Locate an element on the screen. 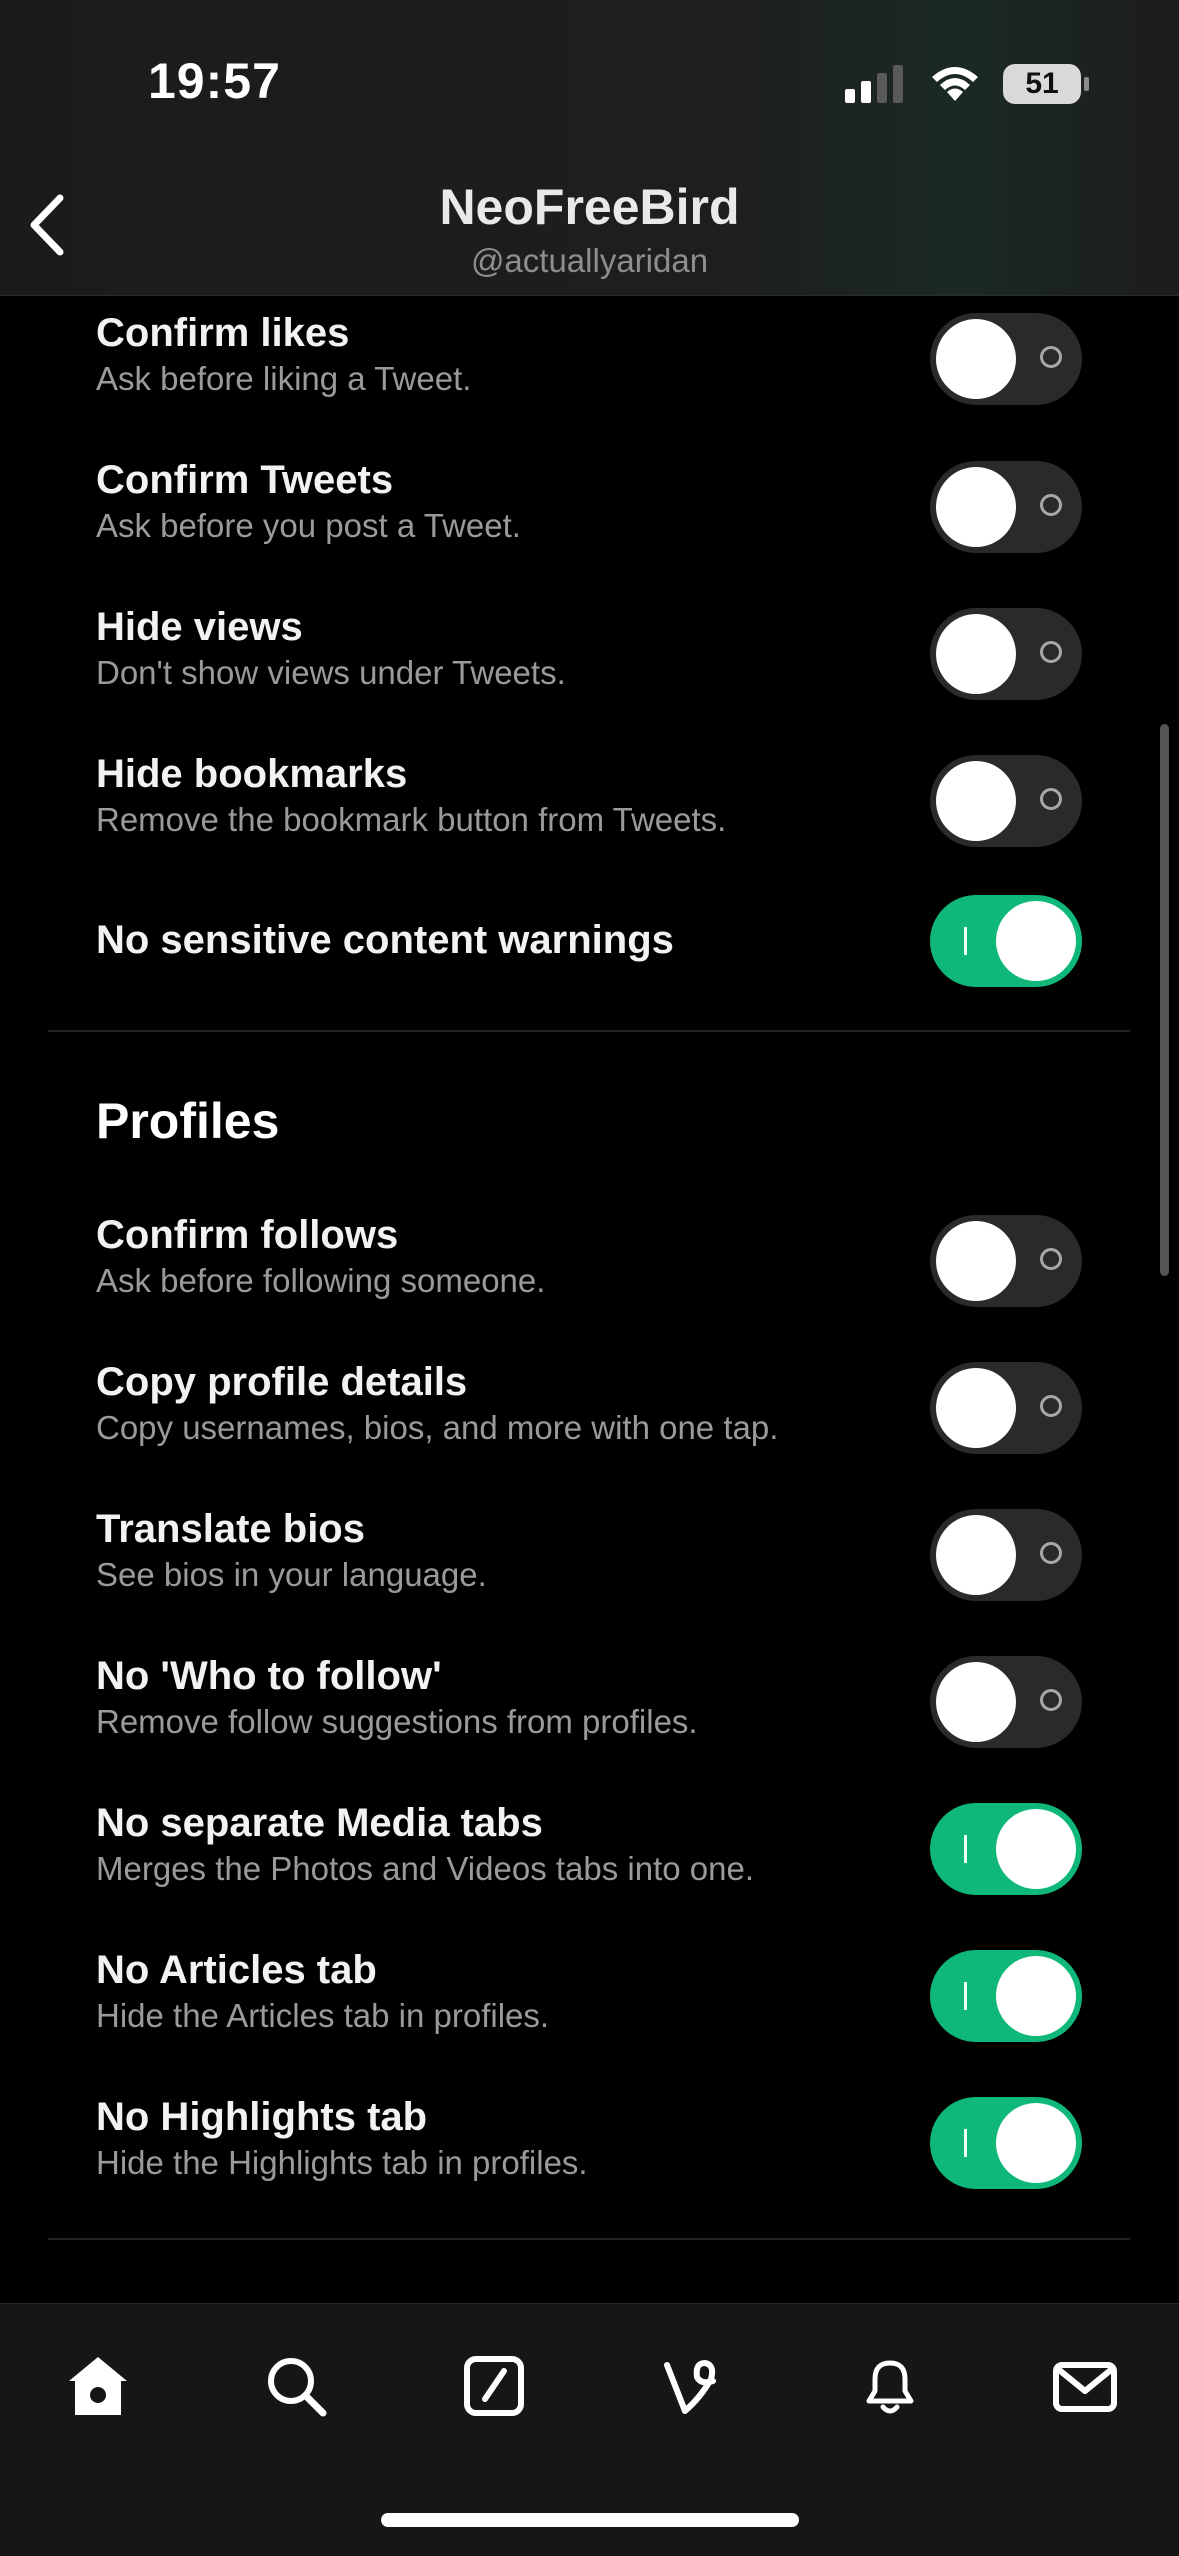 This screenshot has width=1179, height=2556. status-time: 19:57 is located at coordinates (214, 81).